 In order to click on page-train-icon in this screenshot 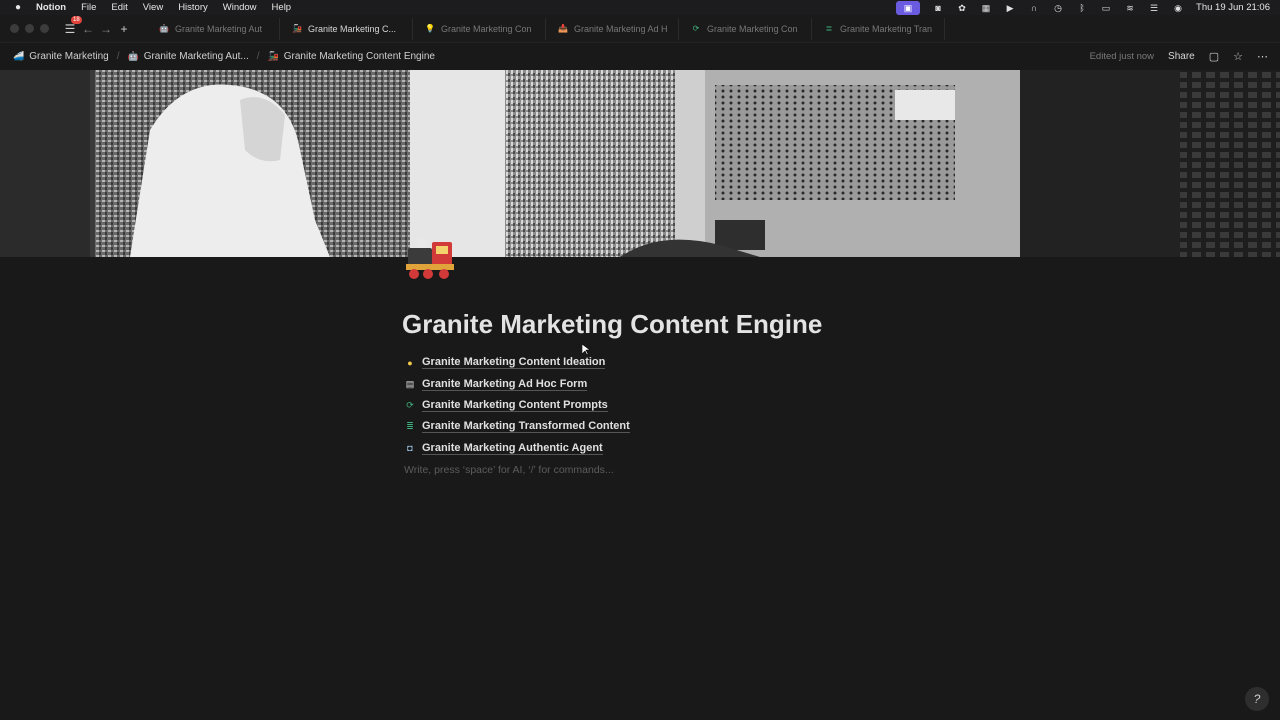, I will do `click(430, 259)`.